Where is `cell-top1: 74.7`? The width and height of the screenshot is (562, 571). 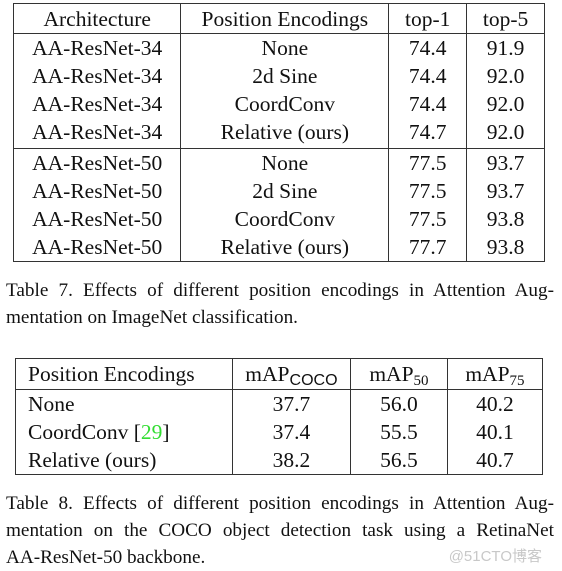 cell-top1: 74.7 is located at coordinates (428, 133).